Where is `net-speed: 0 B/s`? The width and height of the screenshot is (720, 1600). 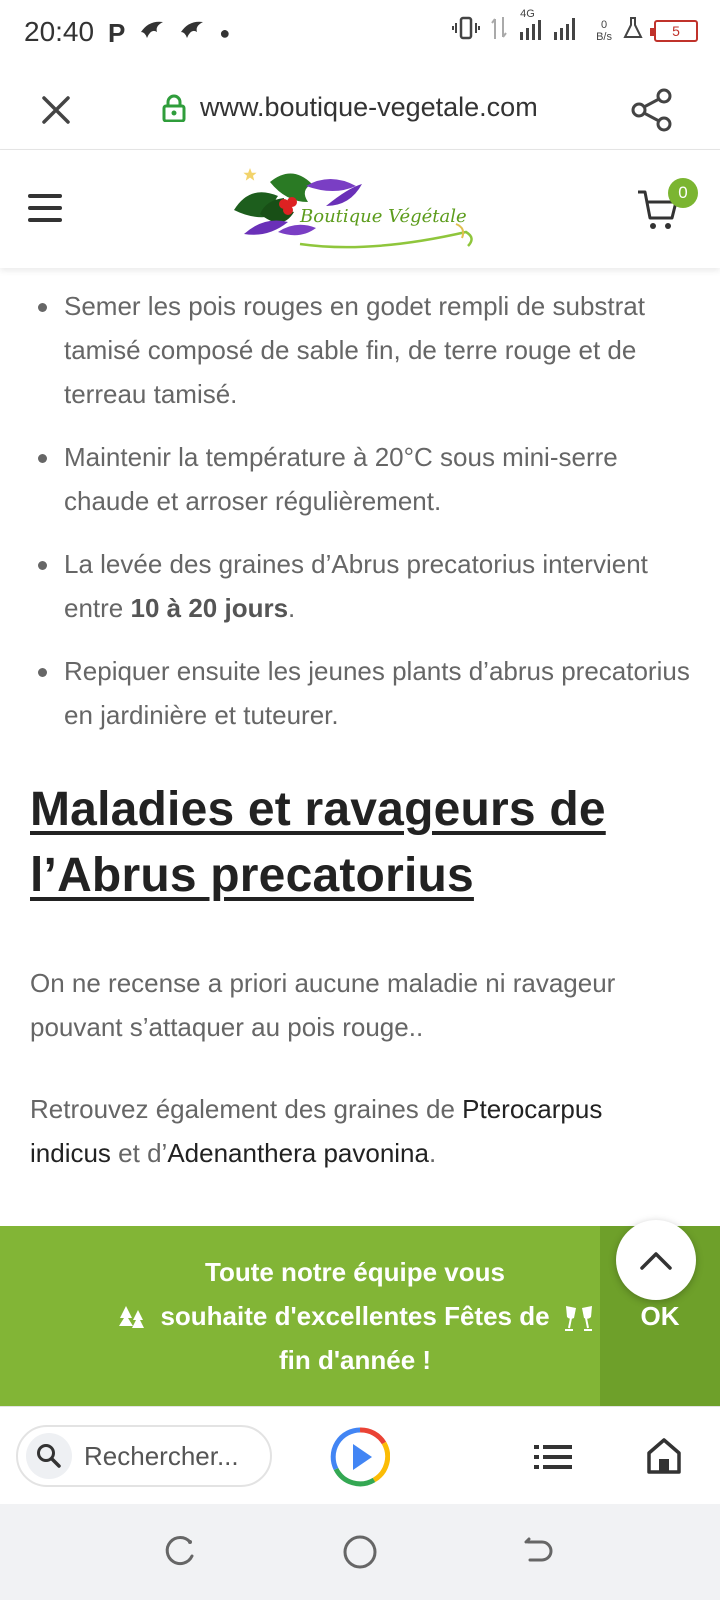
net-speed: 0 B/s is located at coordinates (604, 31).